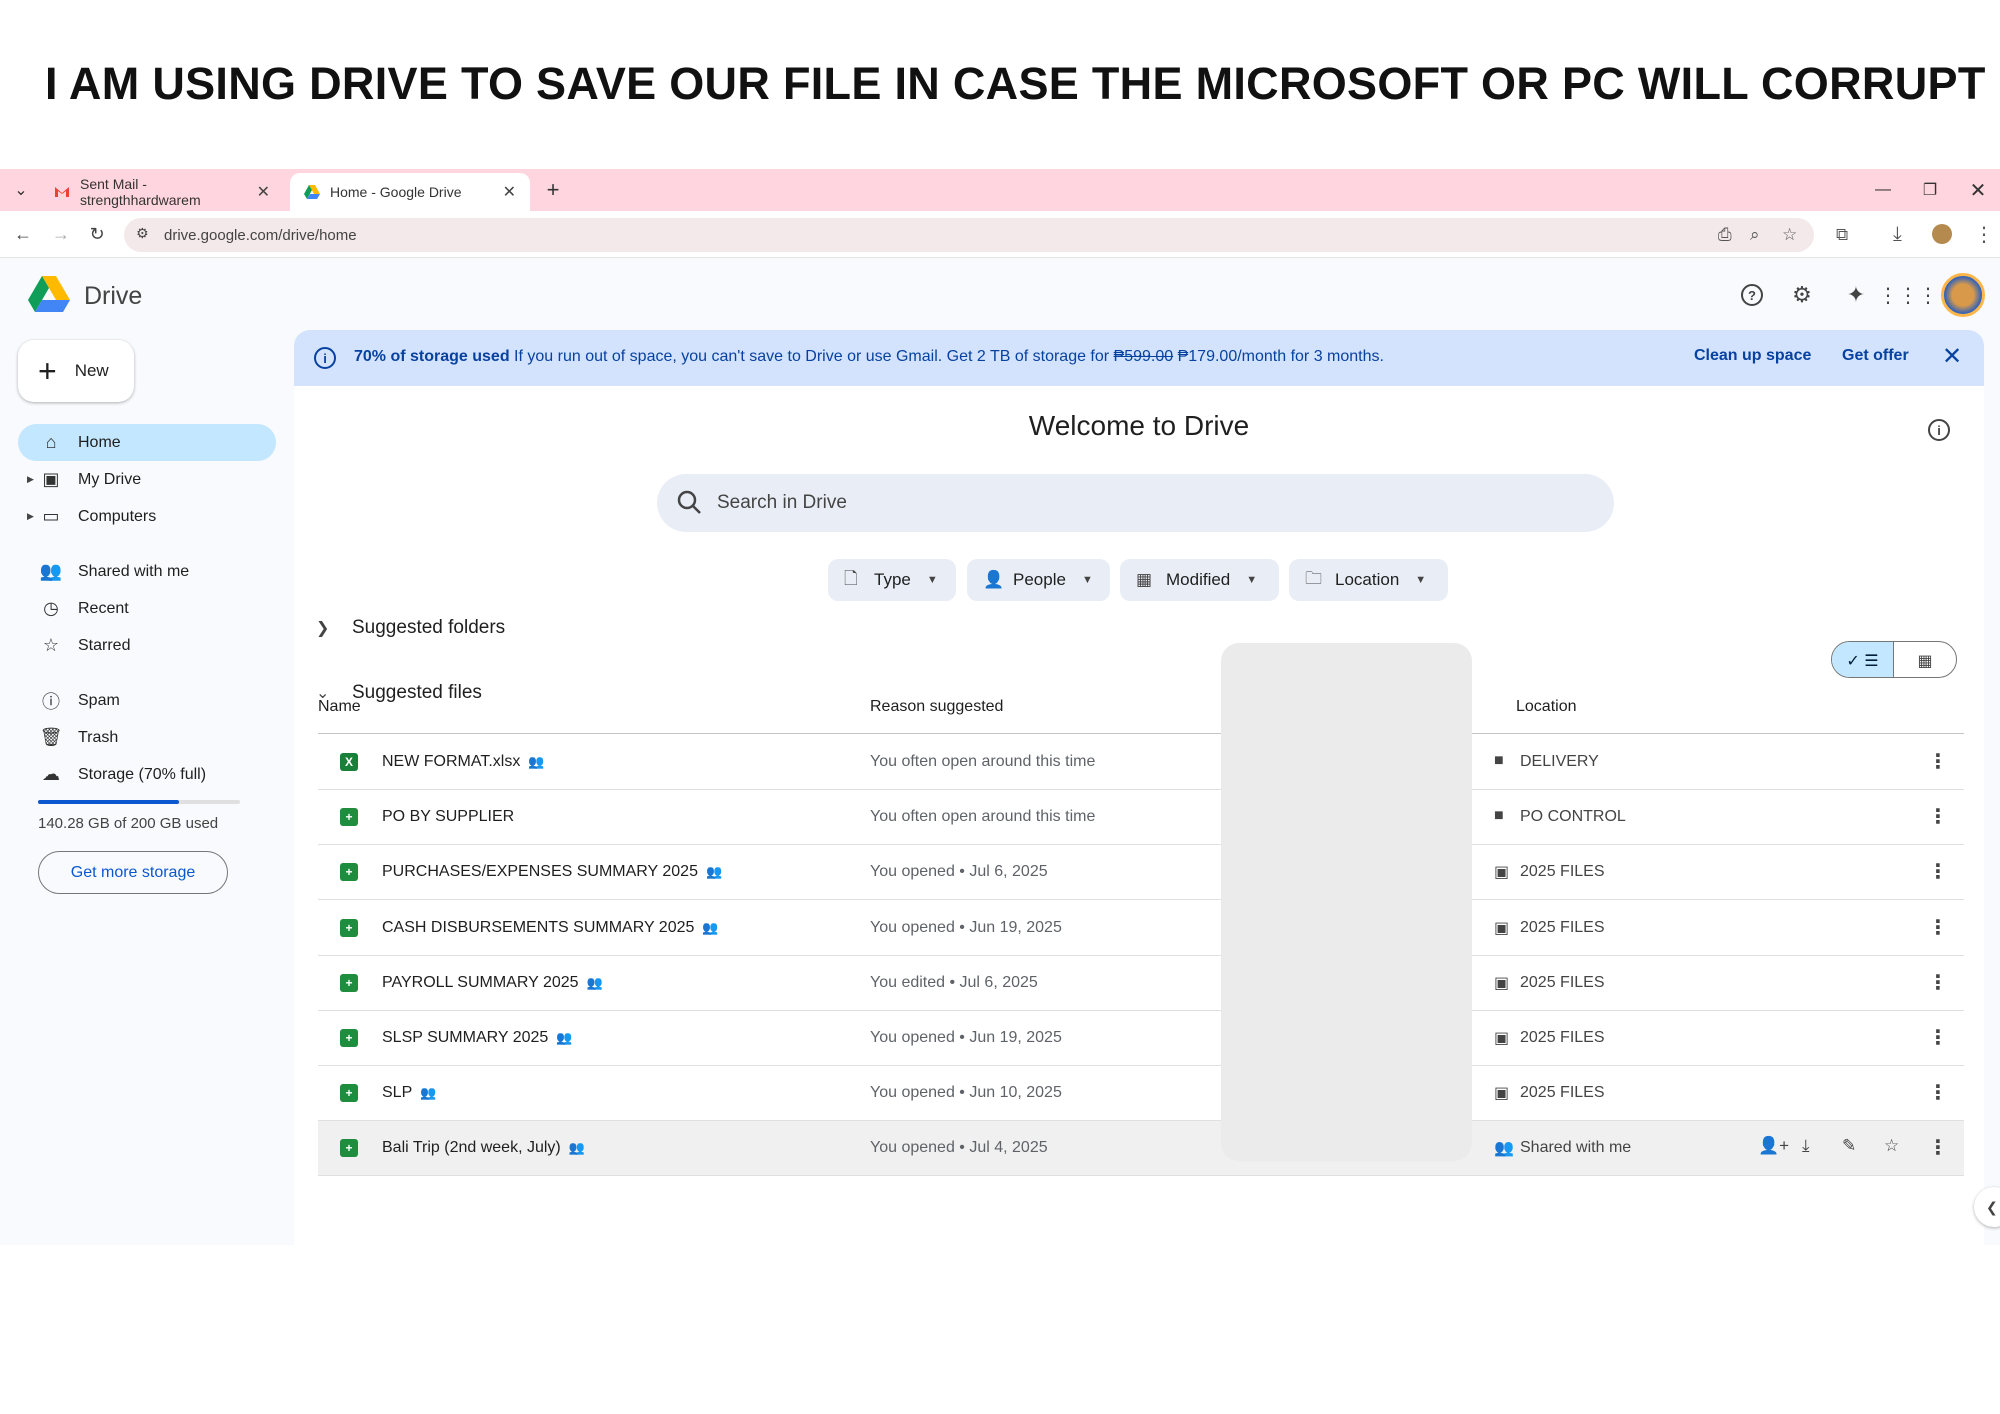 The image size is (2000, 1414). Describe the element at coordinates (147, 608) in the screenshot. I see `sidebar-item-recent: ◷ Recent` at that location.